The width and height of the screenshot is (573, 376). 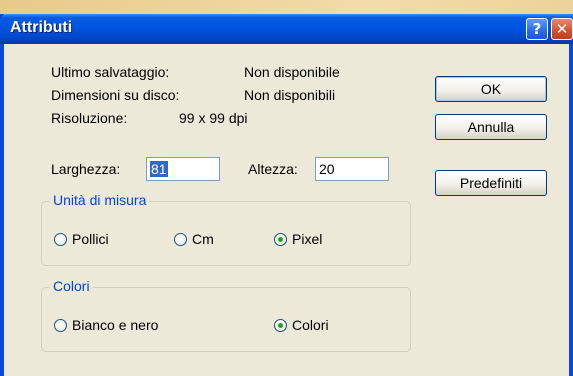 What do you see at coordinates (86, 169) in the screenshot?
I see `width-label: Larghezza:` at bounding box center [86, 169].